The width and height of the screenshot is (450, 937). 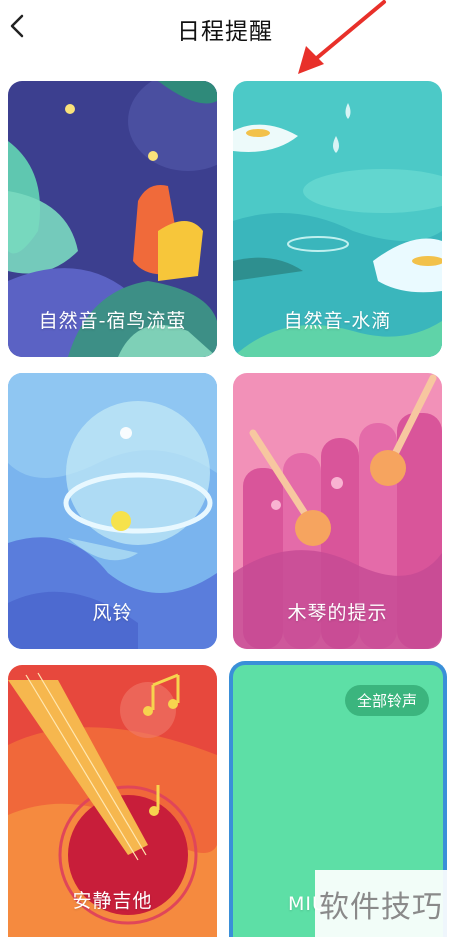 What do you see at coordinates (112, 511) in the screenshot?
I see `ringtone-card-wind-chime: 风铃` at bounding box center [112, 511].